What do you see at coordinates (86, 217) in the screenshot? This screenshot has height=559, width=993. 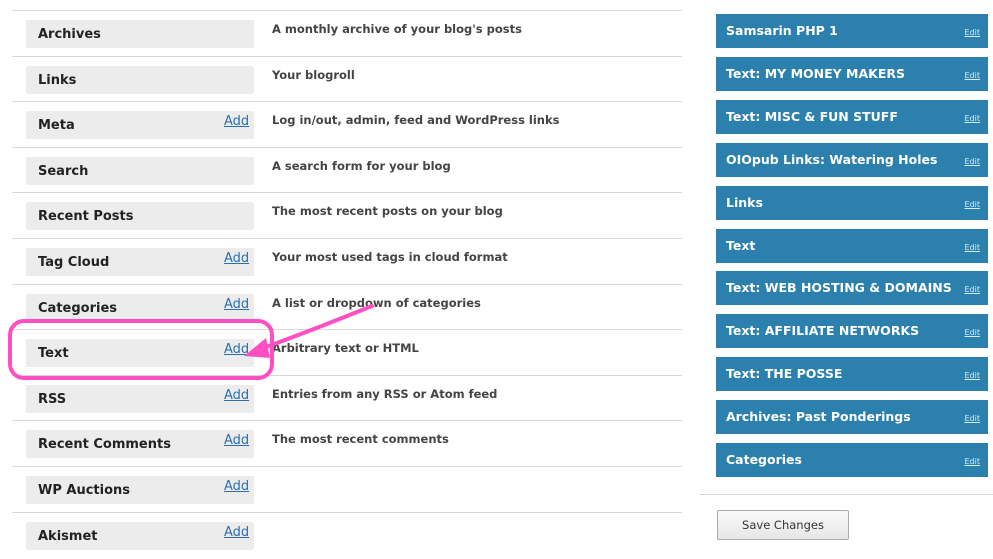 I see `widget-name: Recent Posts` at bounding box center [86, 217].